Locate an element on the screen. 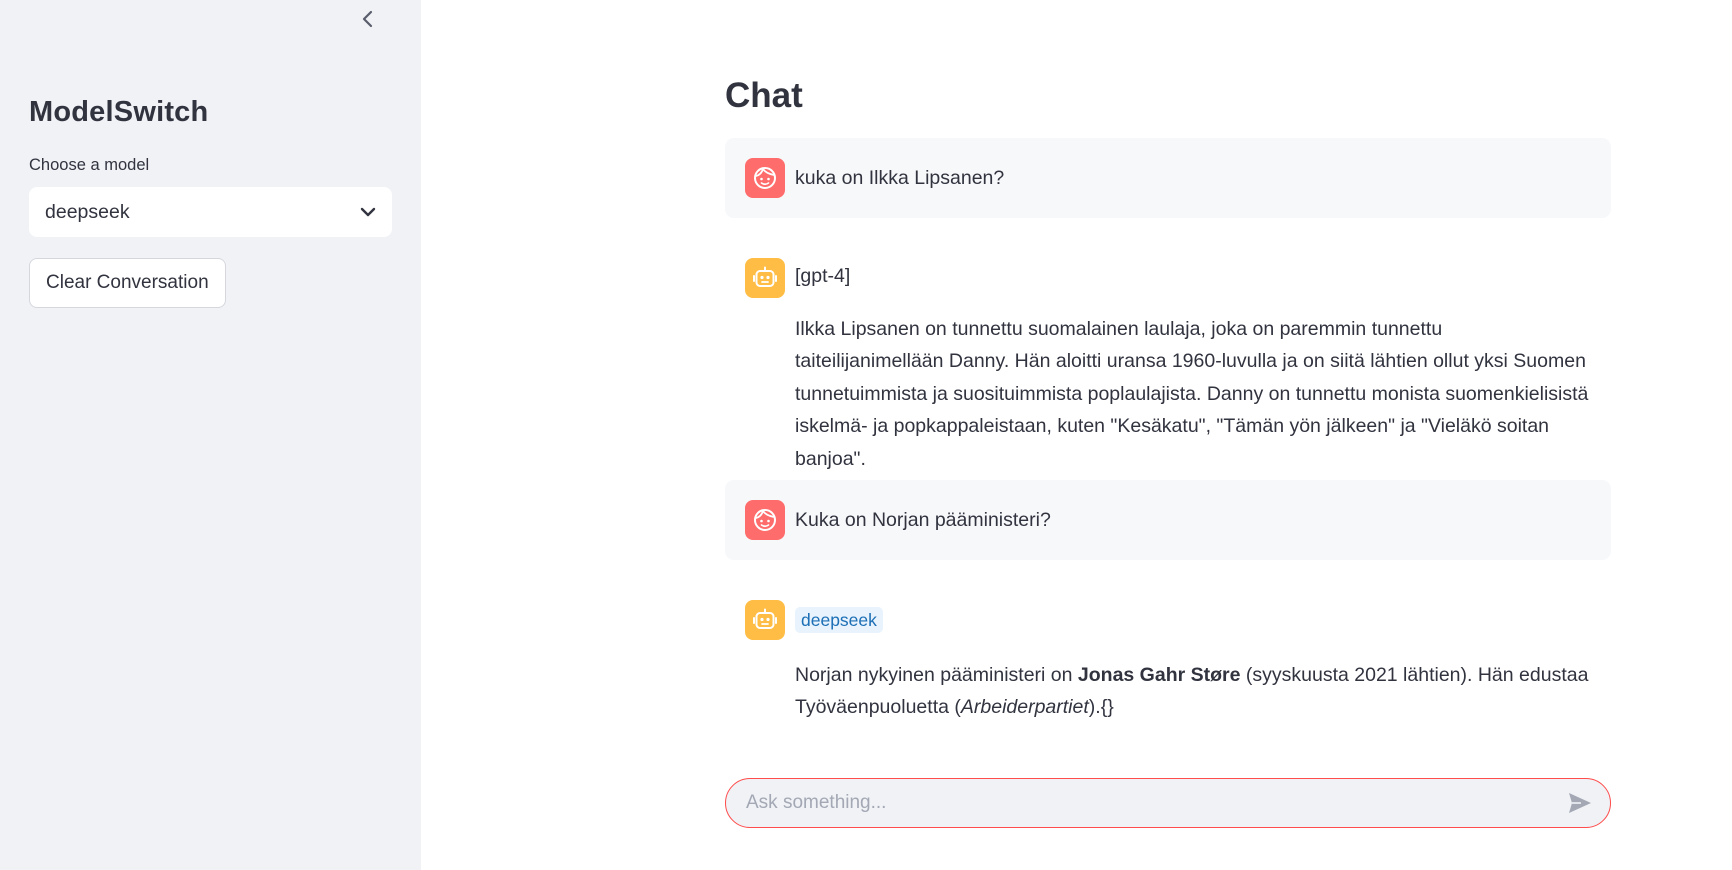  message-text-part: ).{} is located at coordinates (1101, 707).